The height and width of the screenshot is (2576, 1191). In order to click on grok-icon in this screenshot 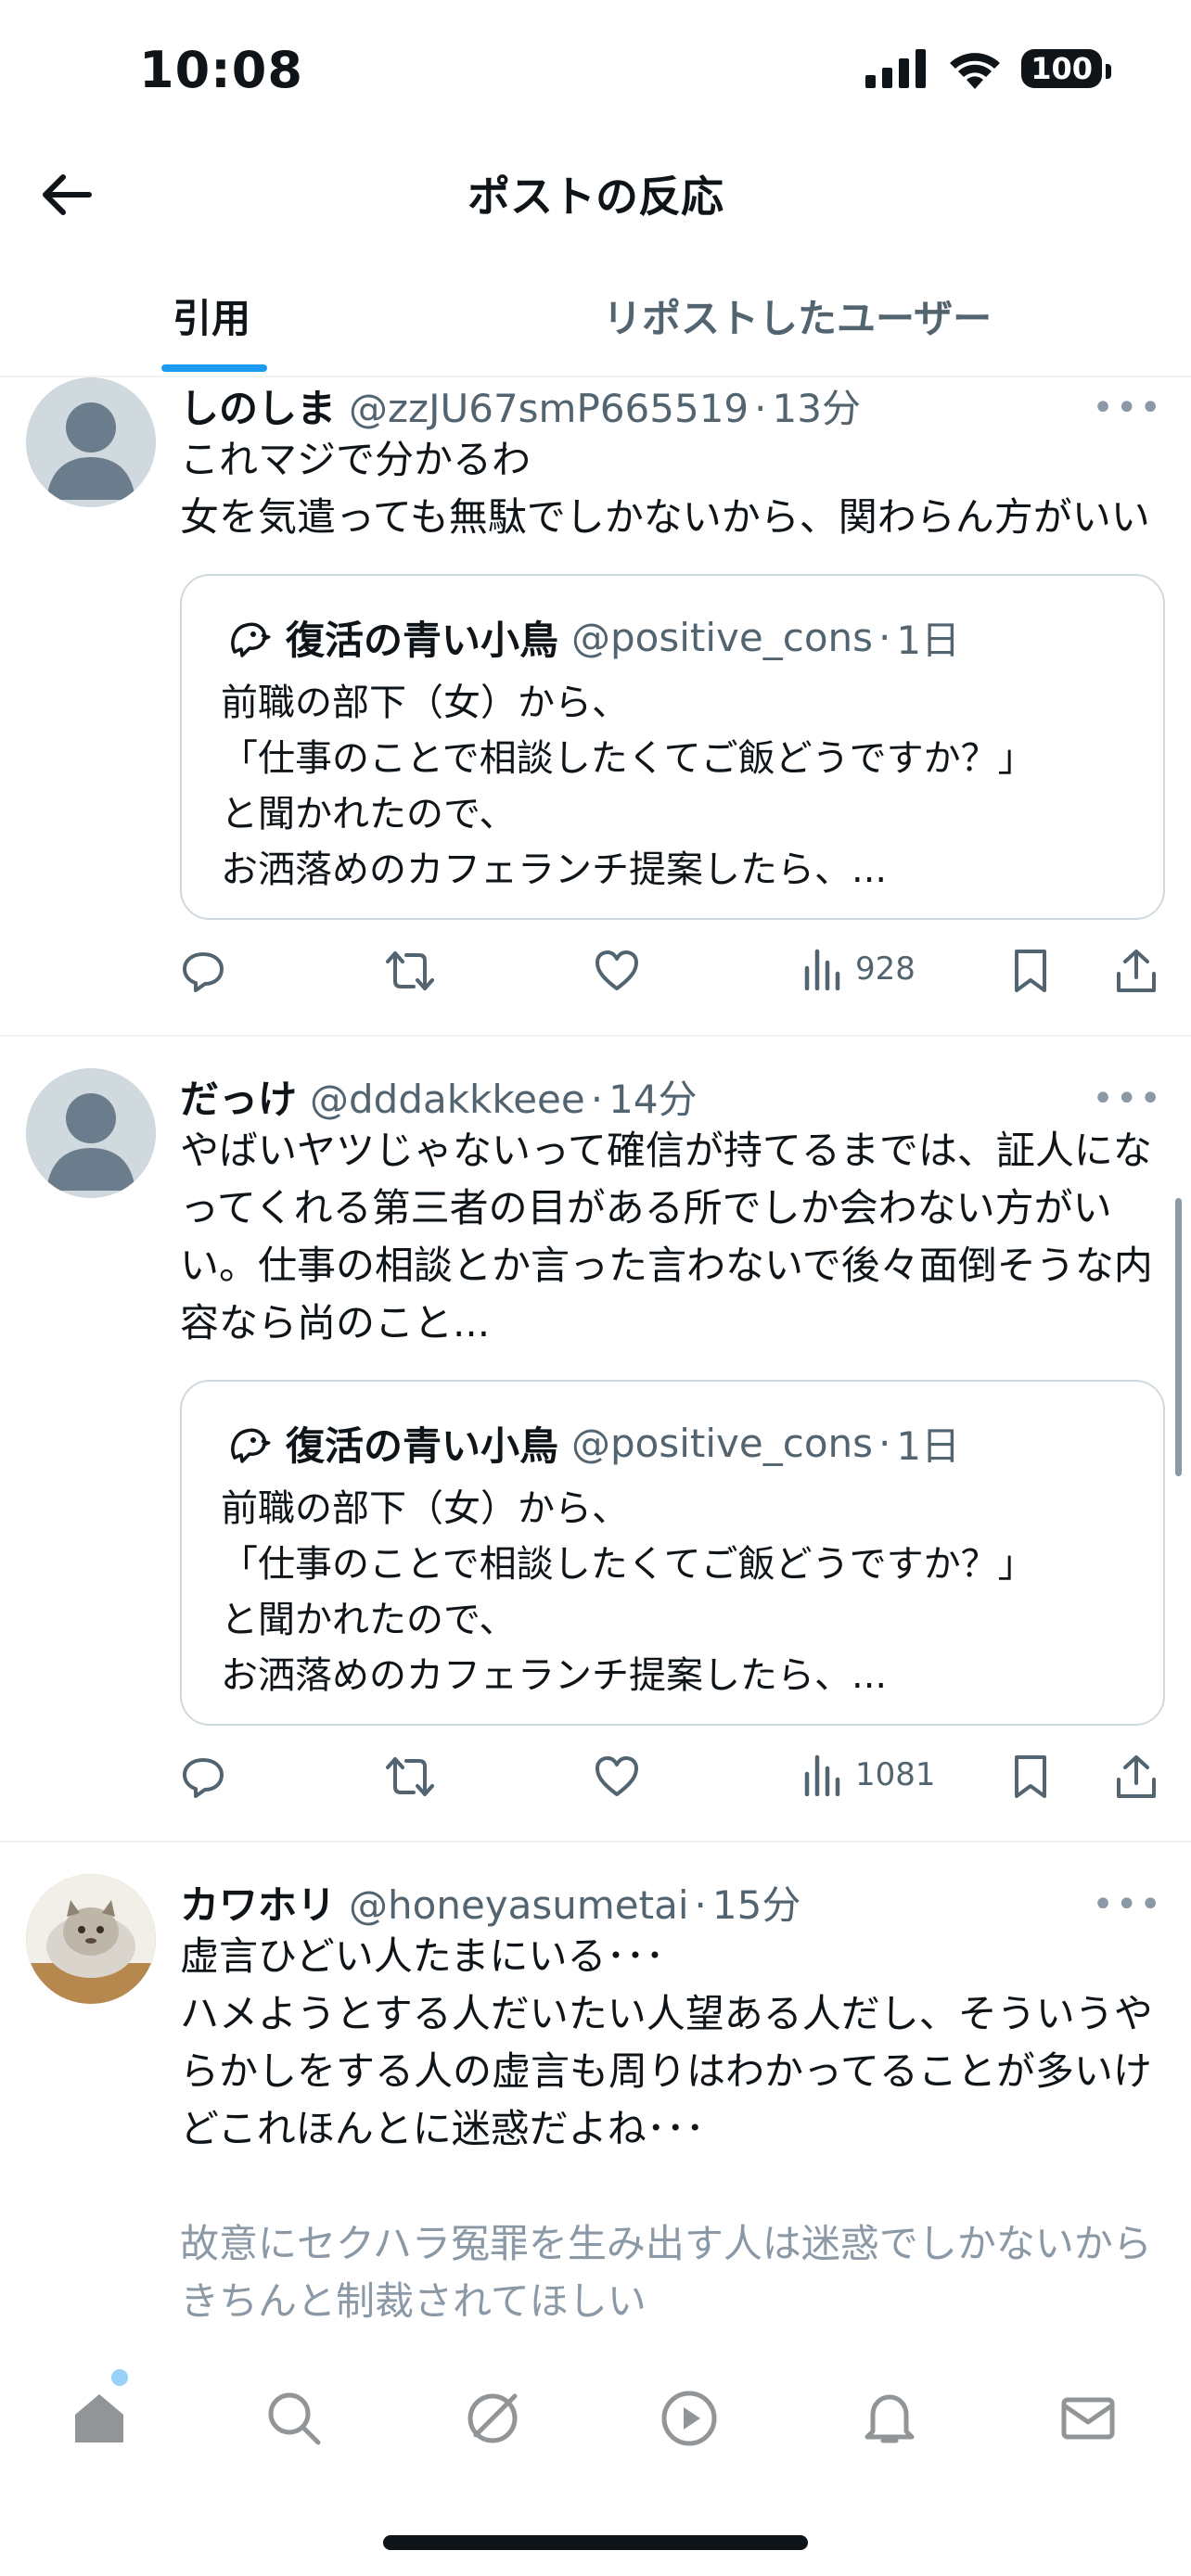, I will do `click(492, 2418)`.